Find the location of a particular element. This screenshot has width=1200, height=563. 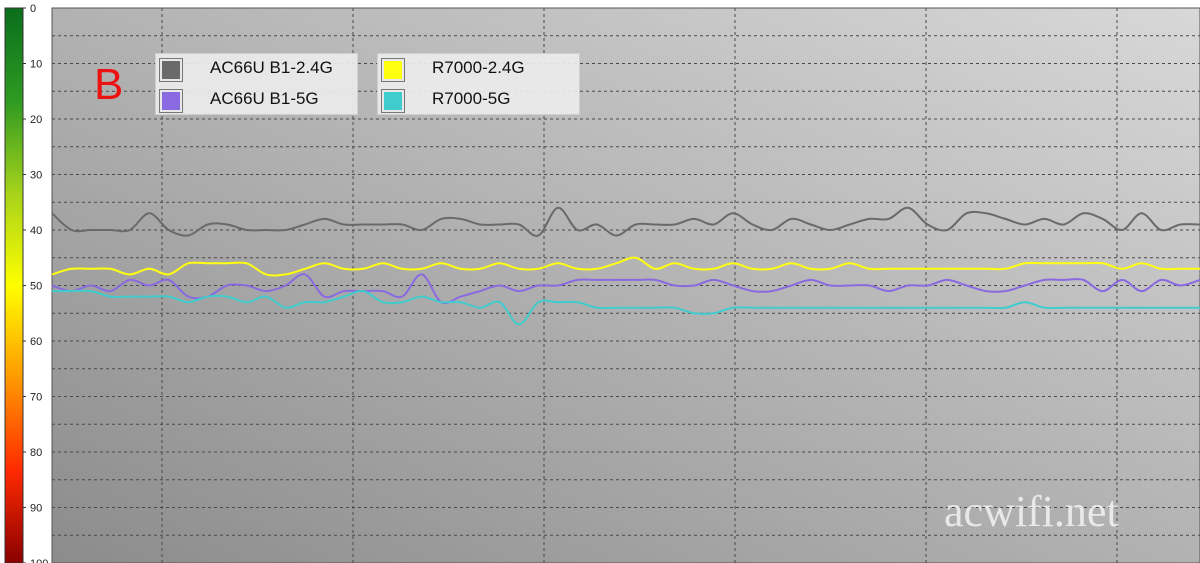

legend-label: R7000-2.4G is located at coordinates (478, 67).